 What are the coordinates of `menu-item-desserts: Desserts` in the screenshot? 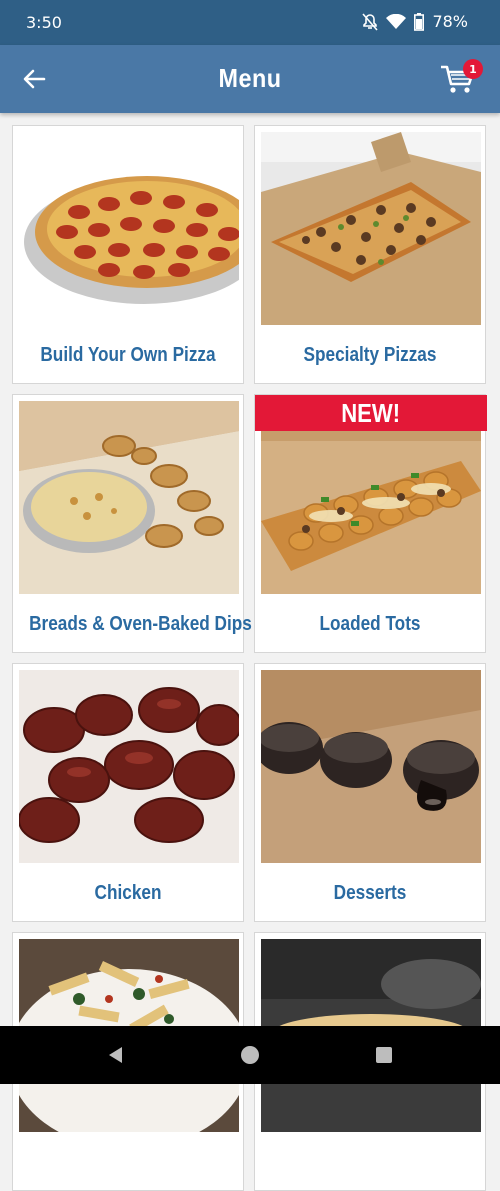 It's located at (370, 792).